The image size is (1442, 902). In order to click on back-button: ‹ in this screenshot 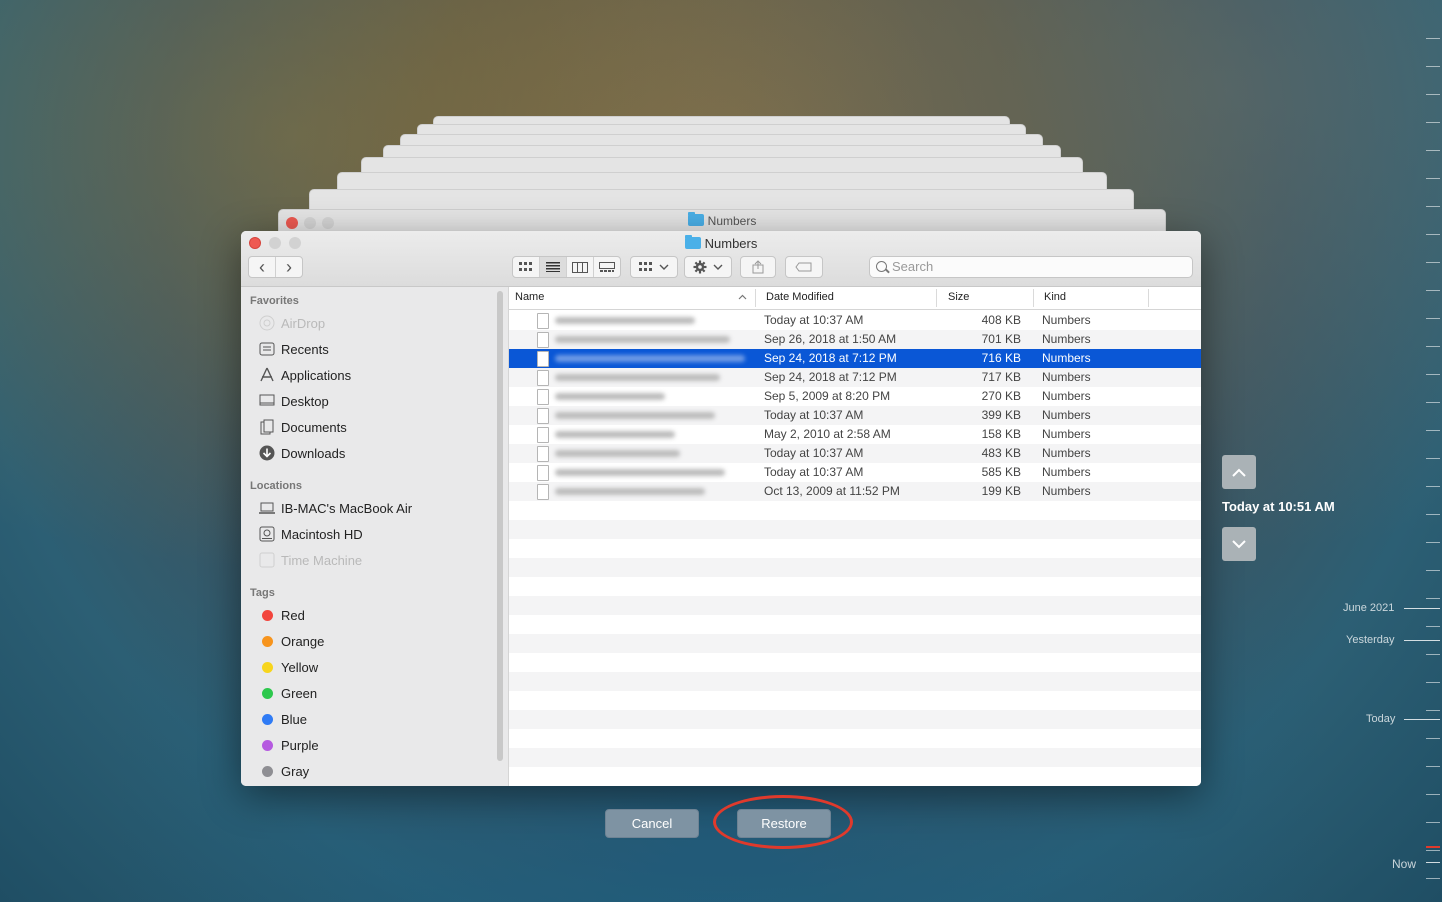, I will do `click(262, 267)`.